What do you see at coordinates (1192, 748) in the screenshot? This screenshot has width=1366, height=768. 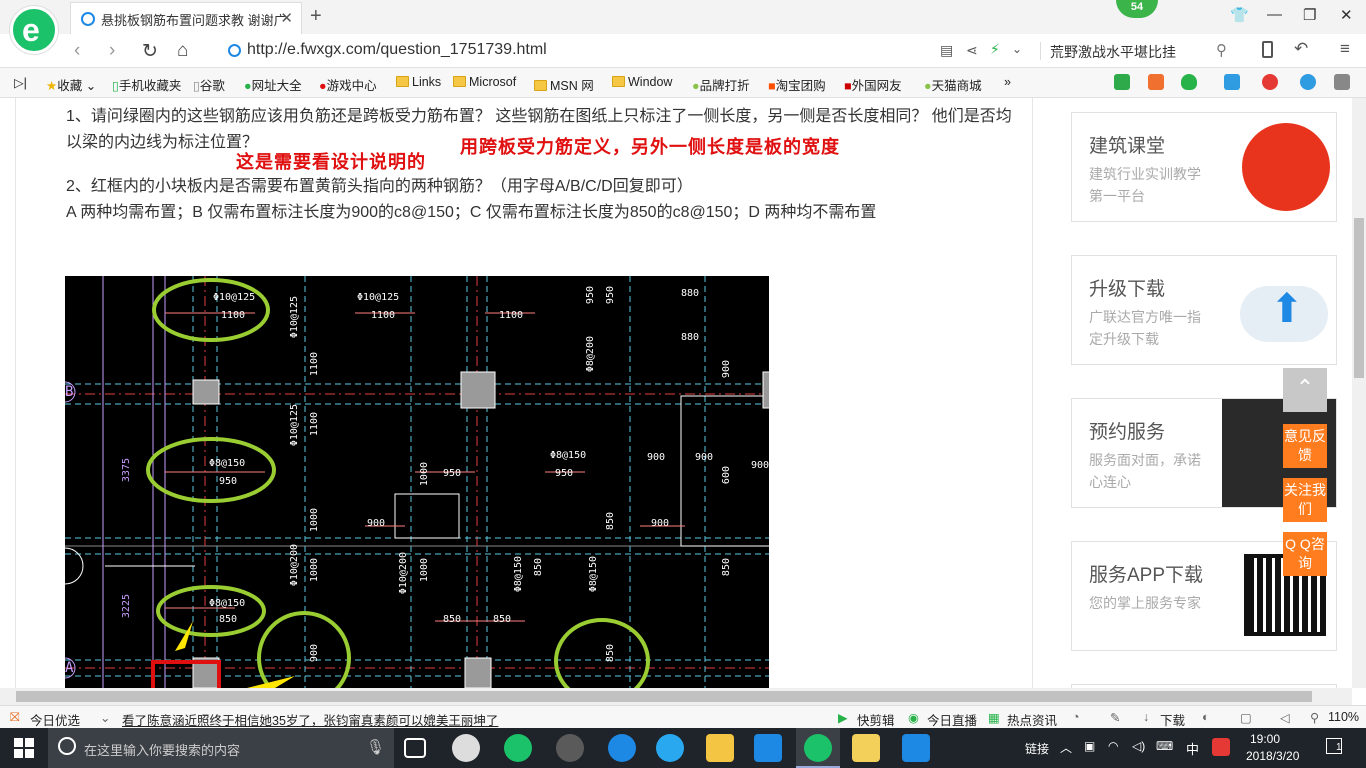 I see `ime-indicator: 中` at bounding box center [1192, 748].